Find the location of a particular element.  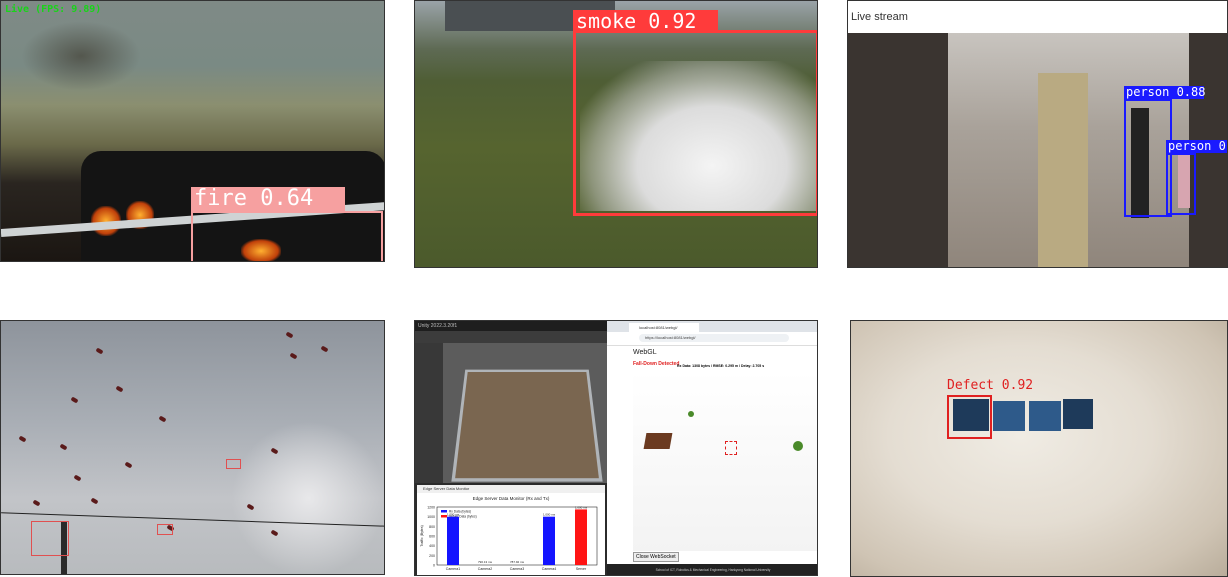

smoke-label: smoke 0.92 is located at coordinates (645, 21).